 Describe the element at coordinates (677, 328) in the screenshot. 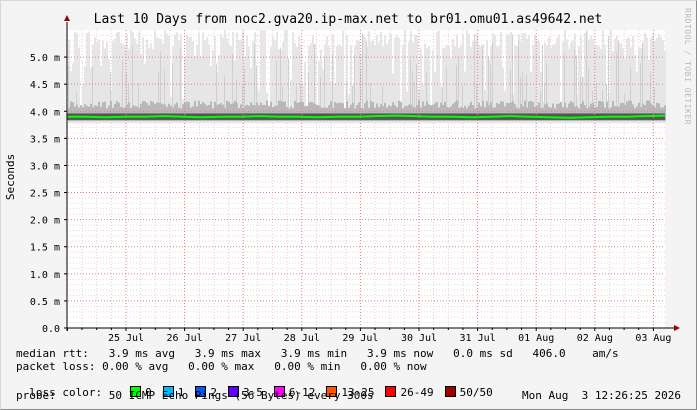

I see `x-axis-arrow` at that location.